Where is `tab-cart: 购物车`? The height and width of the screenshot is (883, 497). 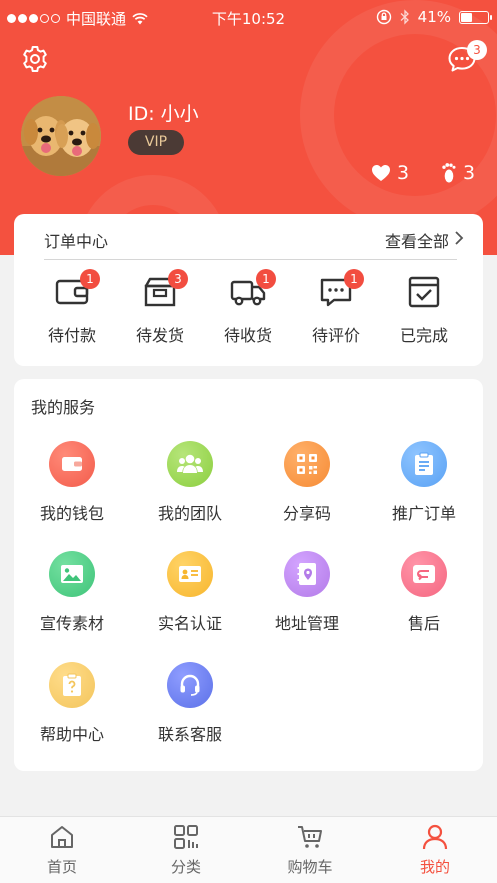 tab-cart: 购物车 is located at coordinates (310, 850).